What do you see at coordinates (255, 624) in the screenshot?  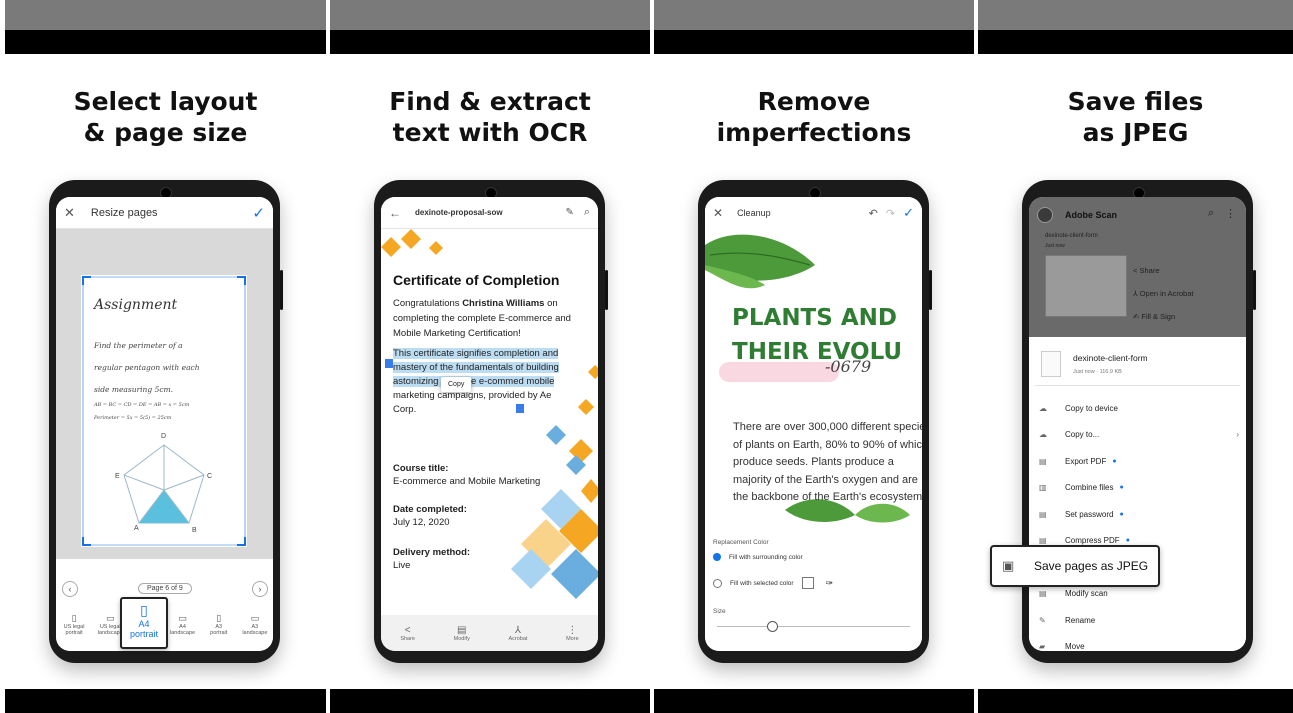 I see `size-option-a3-landscape: ▭ A3 landscape` at bounding box center [255, 624].